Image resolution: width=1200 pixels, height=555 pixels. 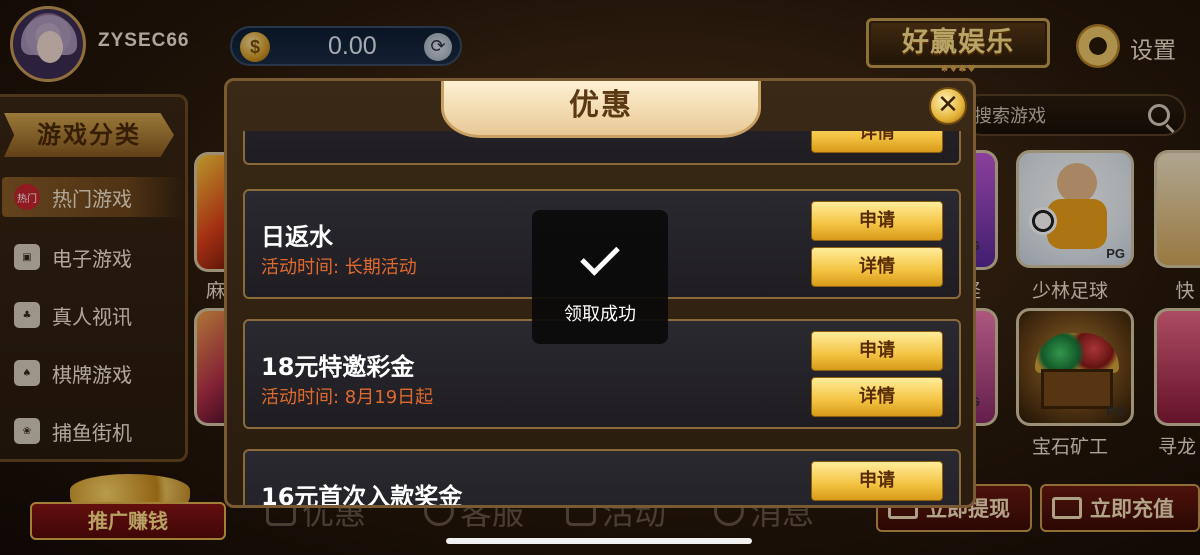 What do you see at coordinates (600, 277) in the screenshot?
I see `success-toast: 领取成功` at bounding box center [600, 277].